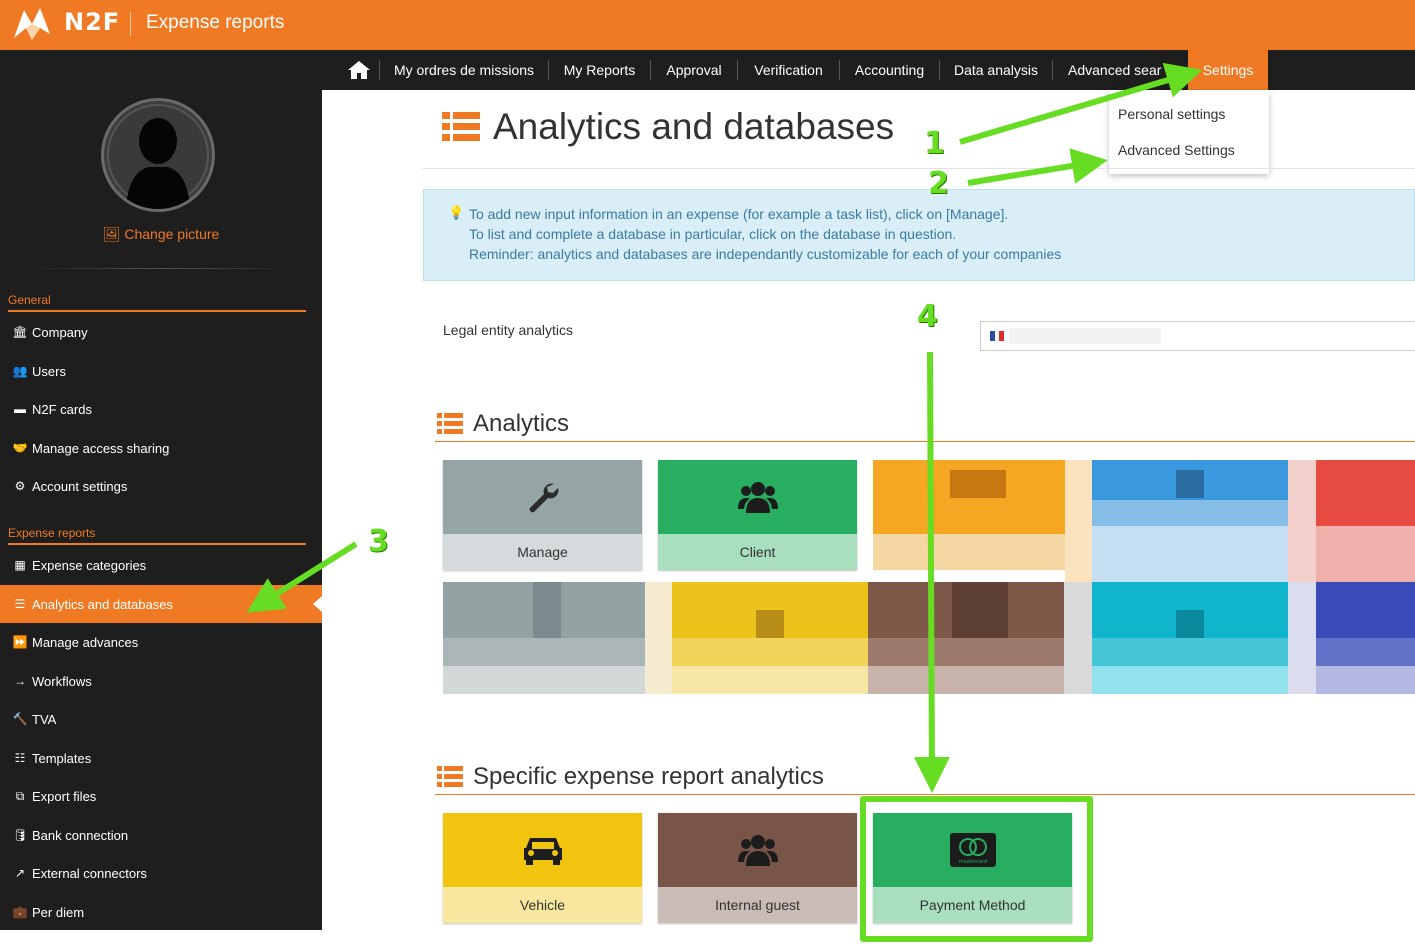 This screenshot has height=946, width=1415. Describe the element at coordinates (378, 541) in the screenshot. I see `annotation-number: 3` at that location.